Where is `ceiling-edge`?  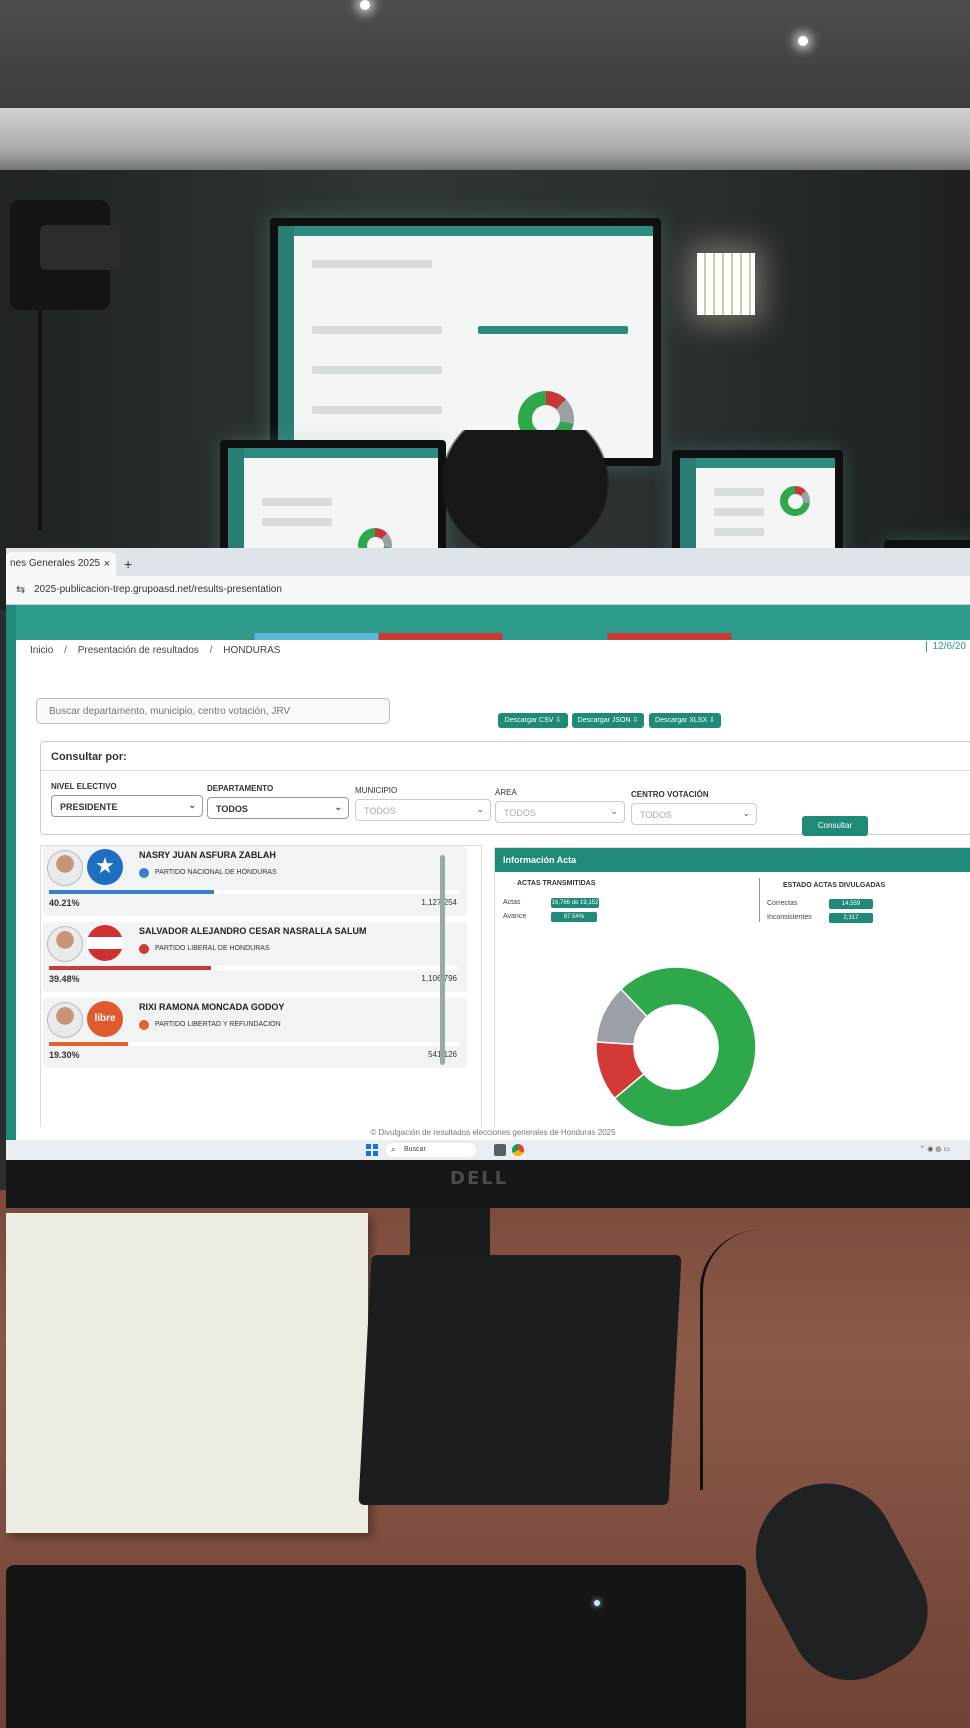
ceiling-edge is located at coordinates (485, 143).